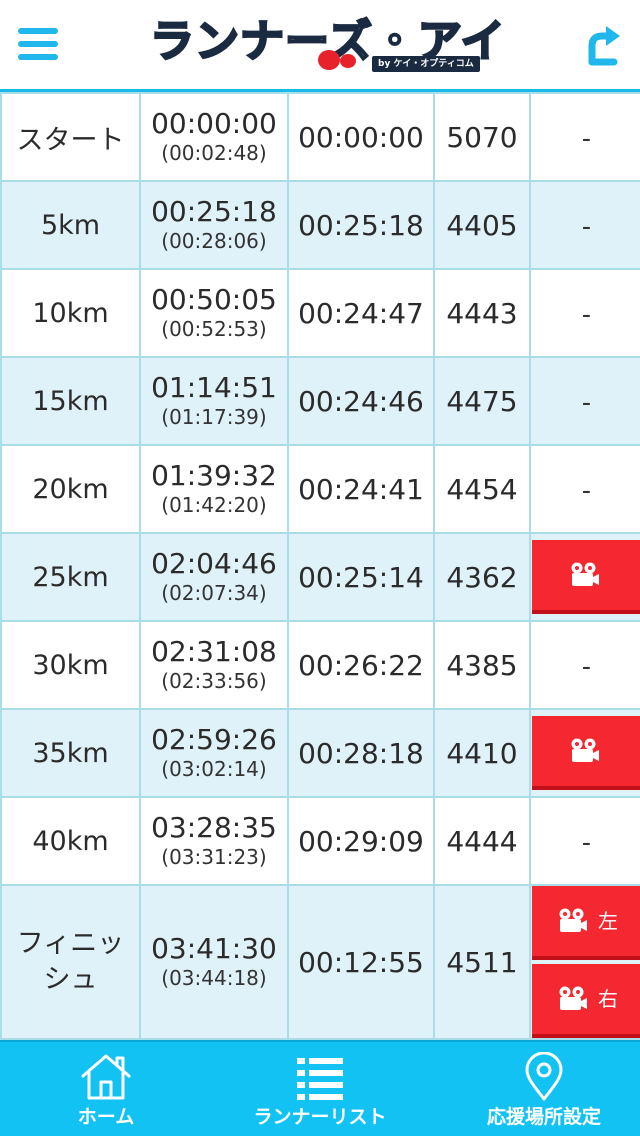  What do you see at coordinates (214, 841) in the screenshot?
I see `time-cell: 03:28:35 (03:31:23)` at bounding box center [214, 841].